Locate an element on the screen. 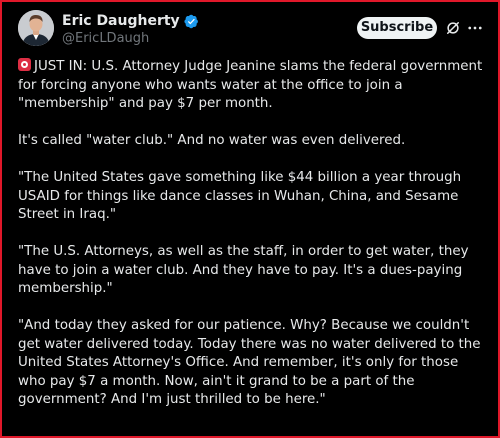 This screenshot has width=500, height=438. verified-check-icon is located at coordinates (191, 21).